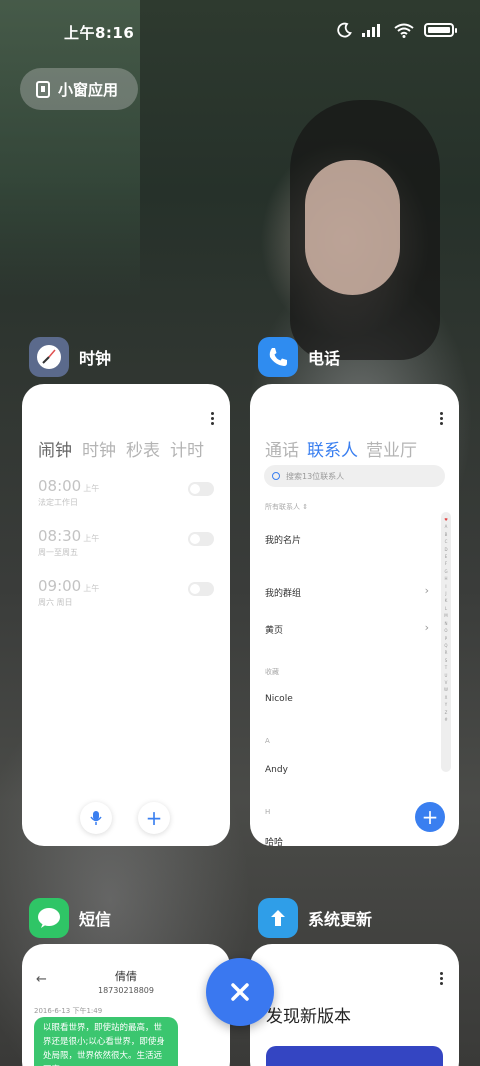  Describe the element at coordinates (99, 33) in the screenshot. I see `status-time: 上午8:16` at that location.